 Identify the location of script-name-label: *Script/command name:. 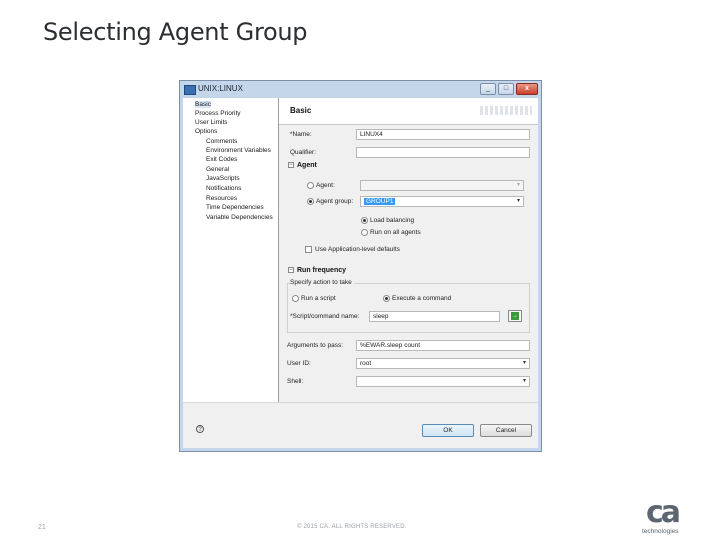
(325, 316).